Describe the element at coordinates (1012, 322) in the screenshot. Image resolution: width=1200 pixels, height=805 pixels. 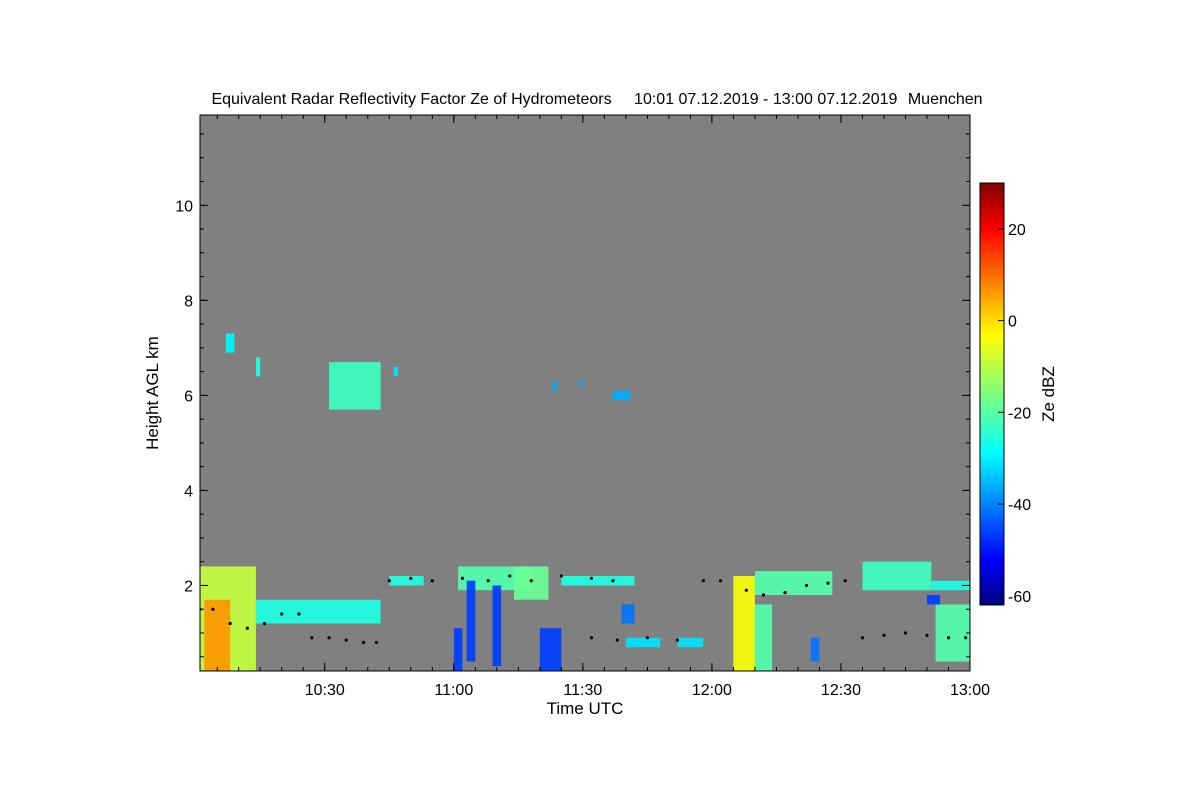
I see `colorbar-tick-label: 0` at that location.